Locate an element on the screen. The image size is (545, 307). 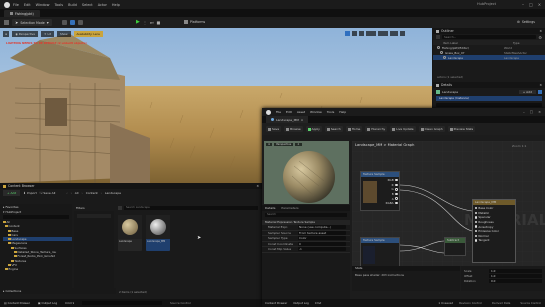
settings-dropdown: ⚙ Settings is located at coordinates (526, 22).